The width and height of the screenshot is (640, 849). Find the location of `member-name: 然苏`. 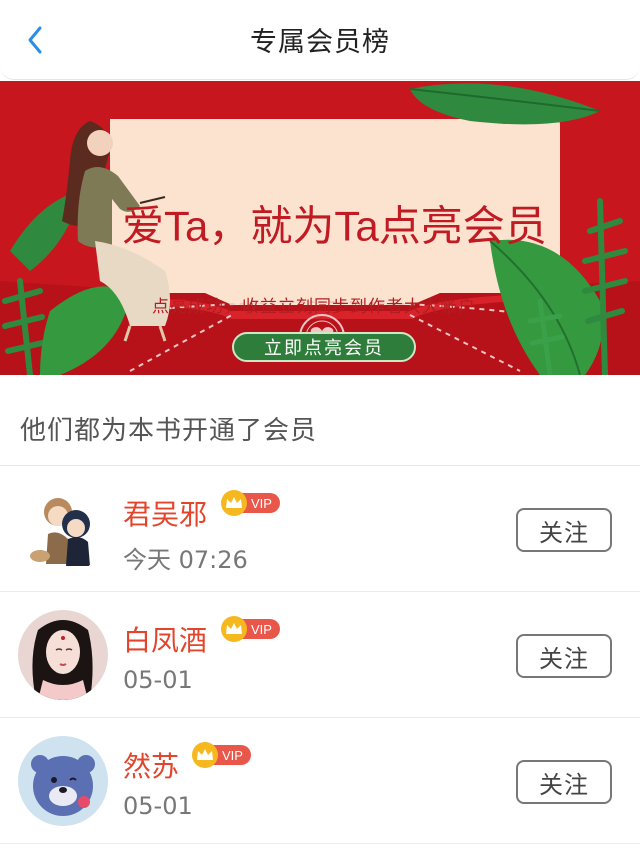

member-name: 然苏 is located at coordinates (151, 765).